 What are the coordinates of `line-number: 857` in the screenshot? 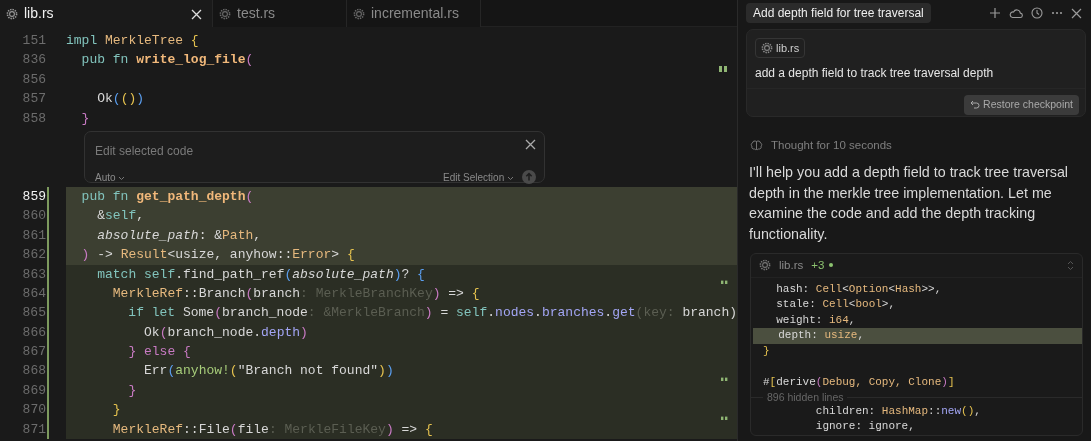 It's located at (33, 99).